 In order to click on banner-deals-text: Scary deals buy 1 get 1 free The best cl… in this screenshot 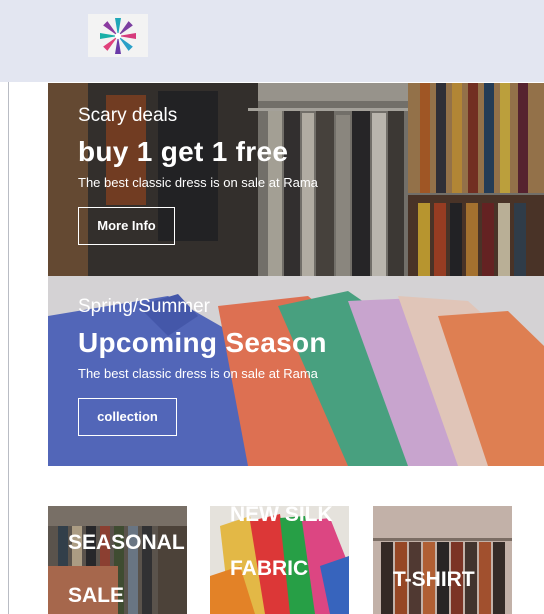, I will do `click(198, 175)`.